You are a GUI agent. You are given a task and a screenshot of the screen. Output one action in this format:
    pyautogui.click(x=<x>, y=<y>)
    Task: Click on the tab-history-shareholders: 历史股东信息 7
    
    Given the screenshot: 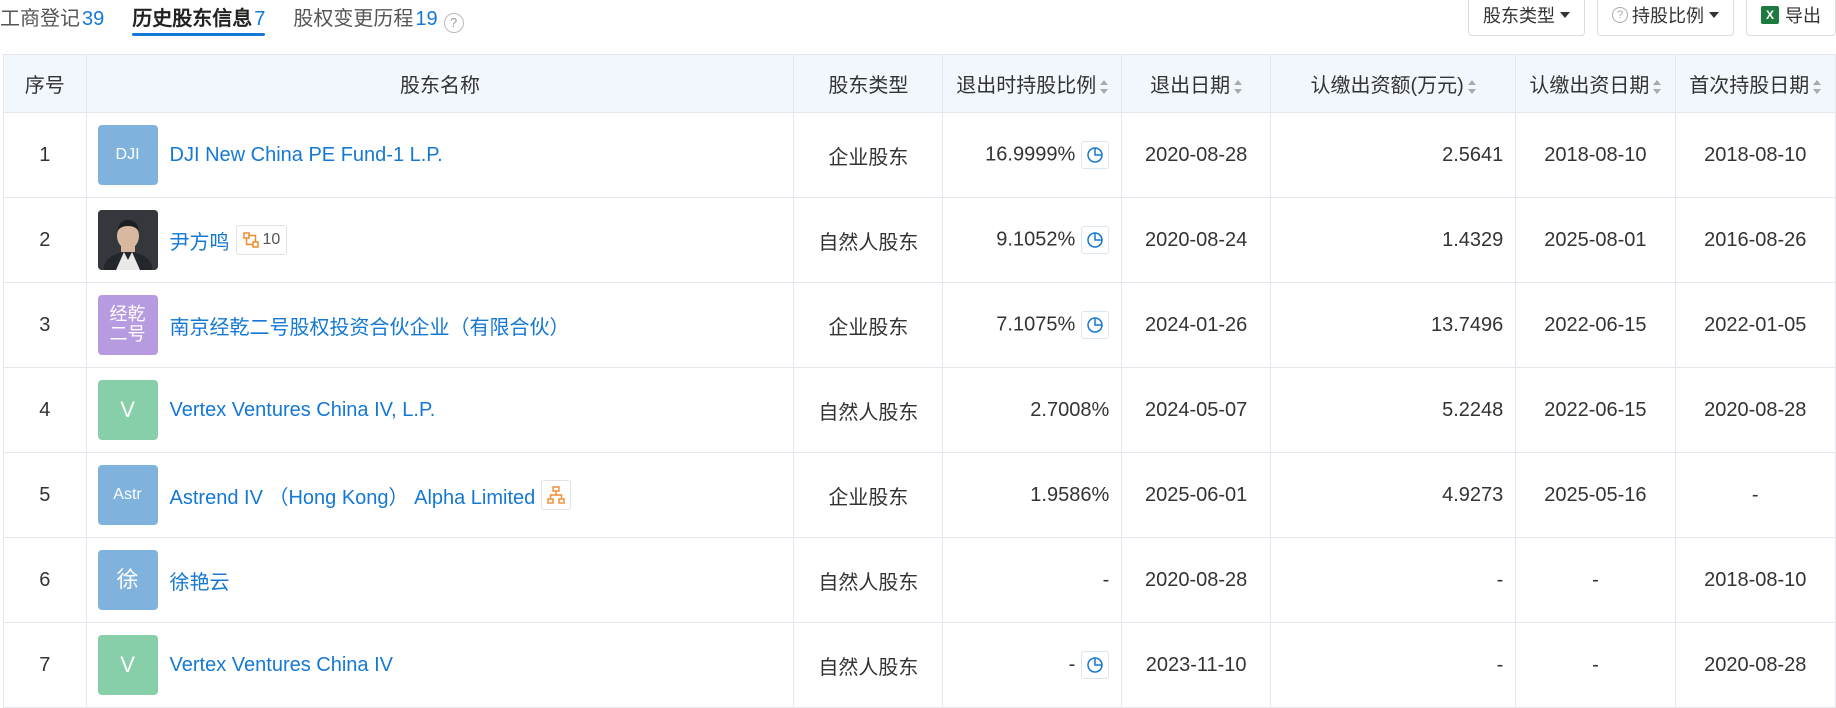 What is the action you would take?
    pyautogui.click(x=199, y=18)
    